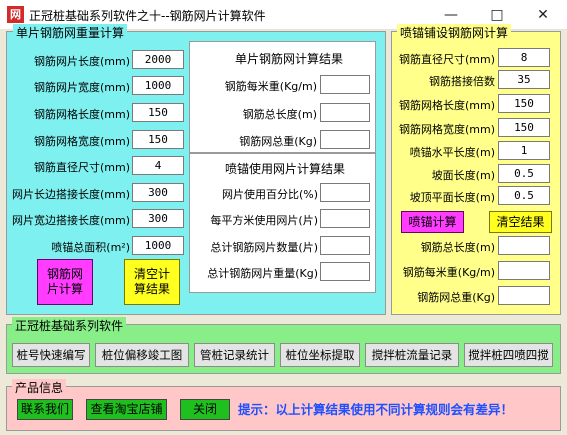  I want to click on tip-text: 提示：以上计算结果使用不同计算规则会有差异！, so click(376, 409).